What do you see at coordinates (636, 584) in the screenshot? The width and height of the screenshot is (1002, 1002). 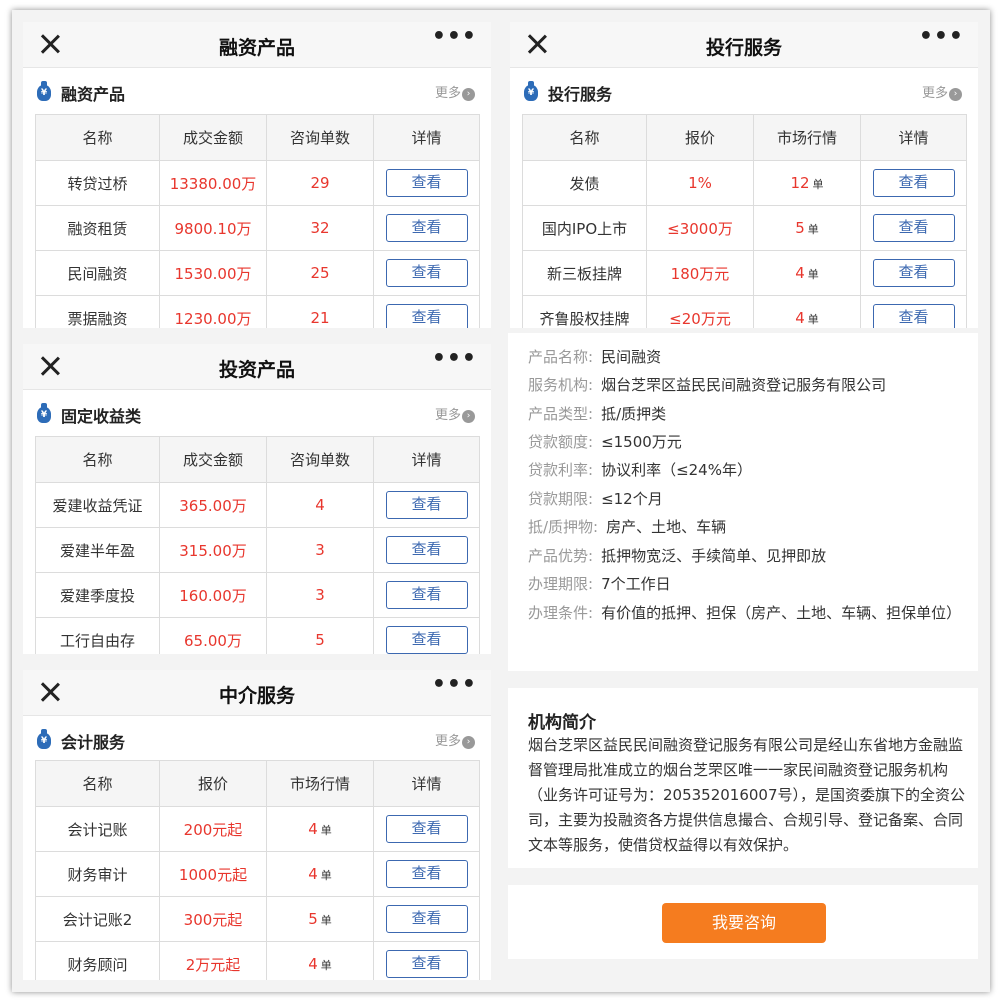 I see `detail-value: 7个工作日` at bounding box center [636, 584].